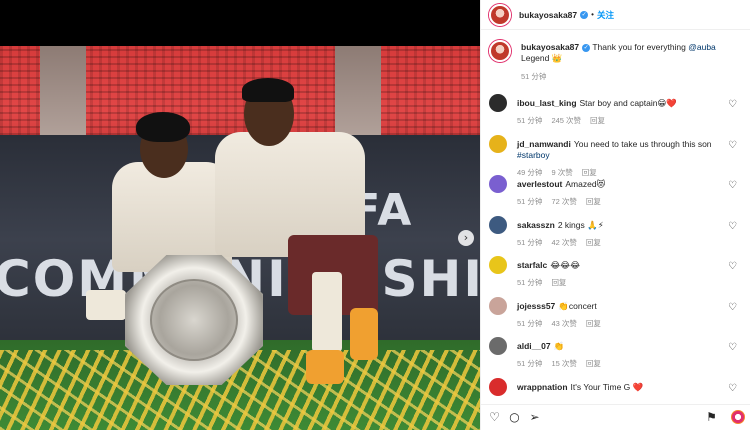  Describe the element at coordinates (106, 305) in the screenshot. I see `player-left-sock` at that location.